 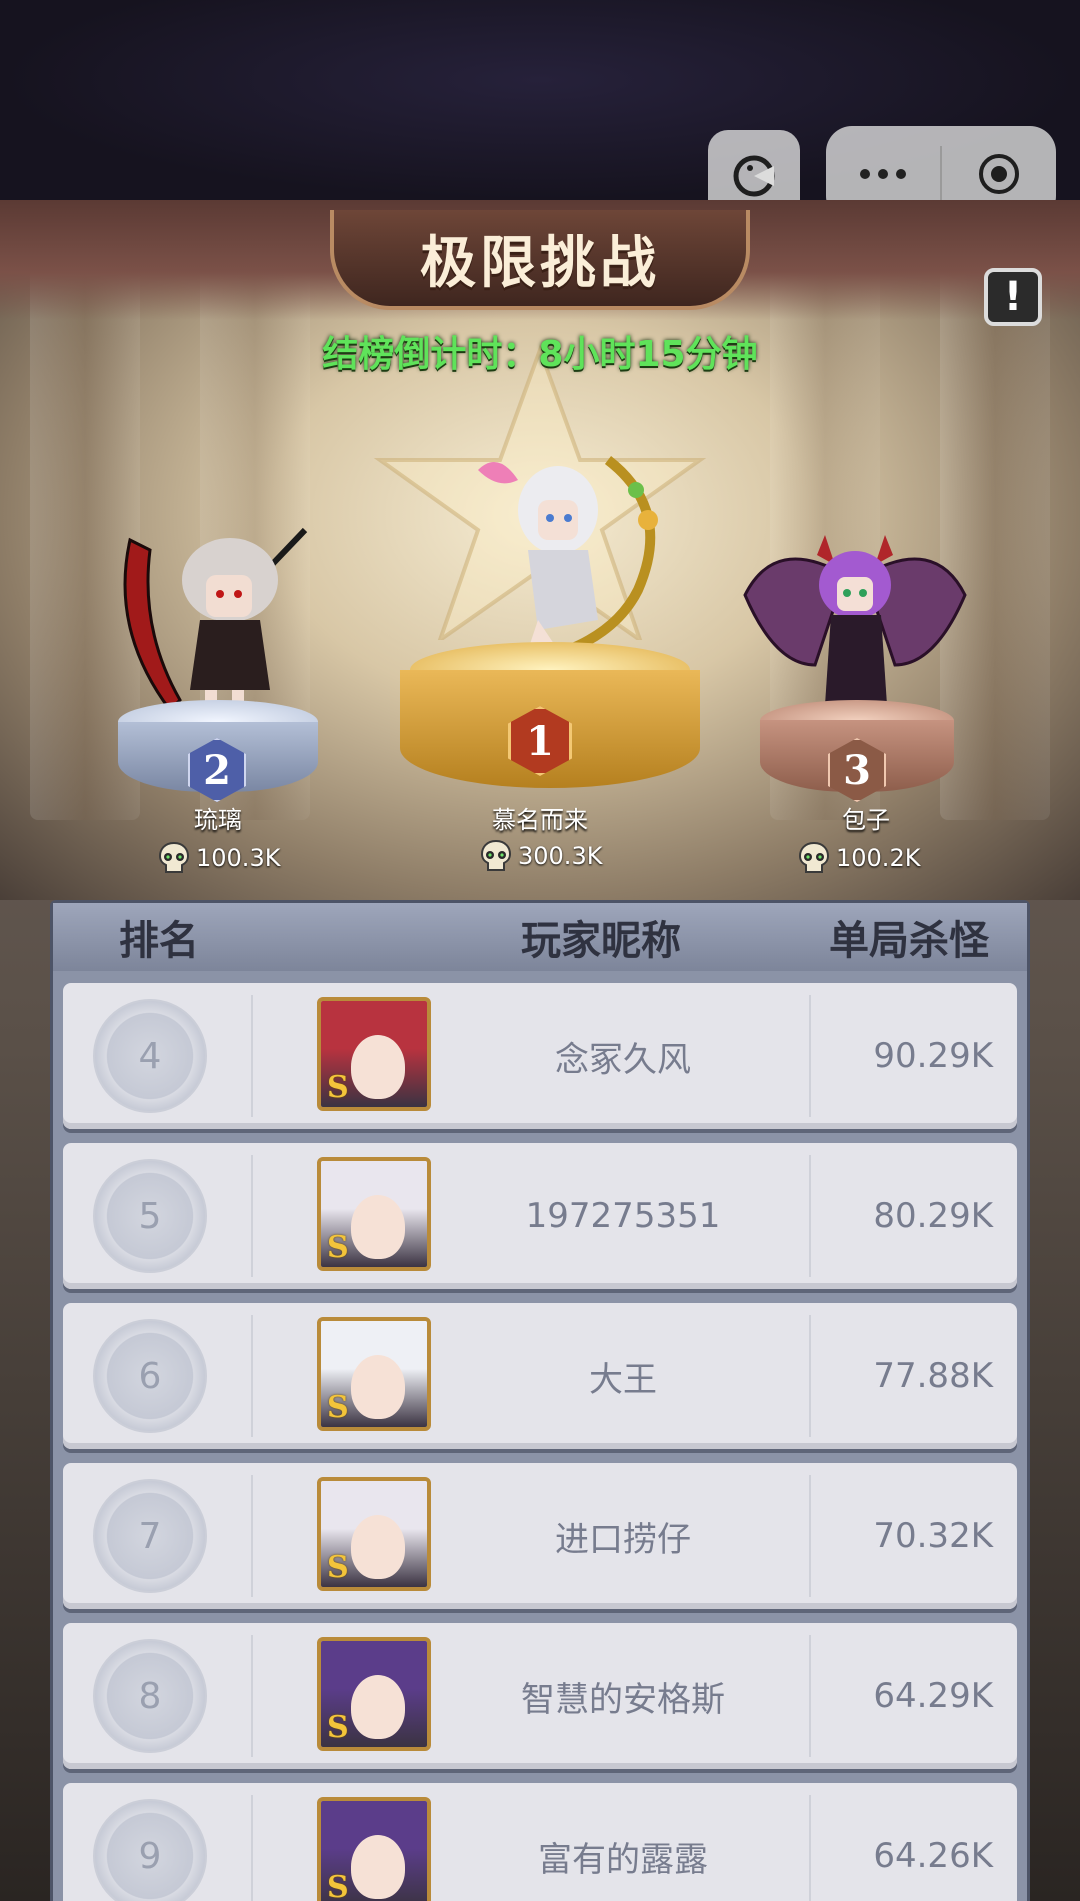 I want to click on table-row: 9 S 富有的露露 64.26K, so click(x=540, y=1842).